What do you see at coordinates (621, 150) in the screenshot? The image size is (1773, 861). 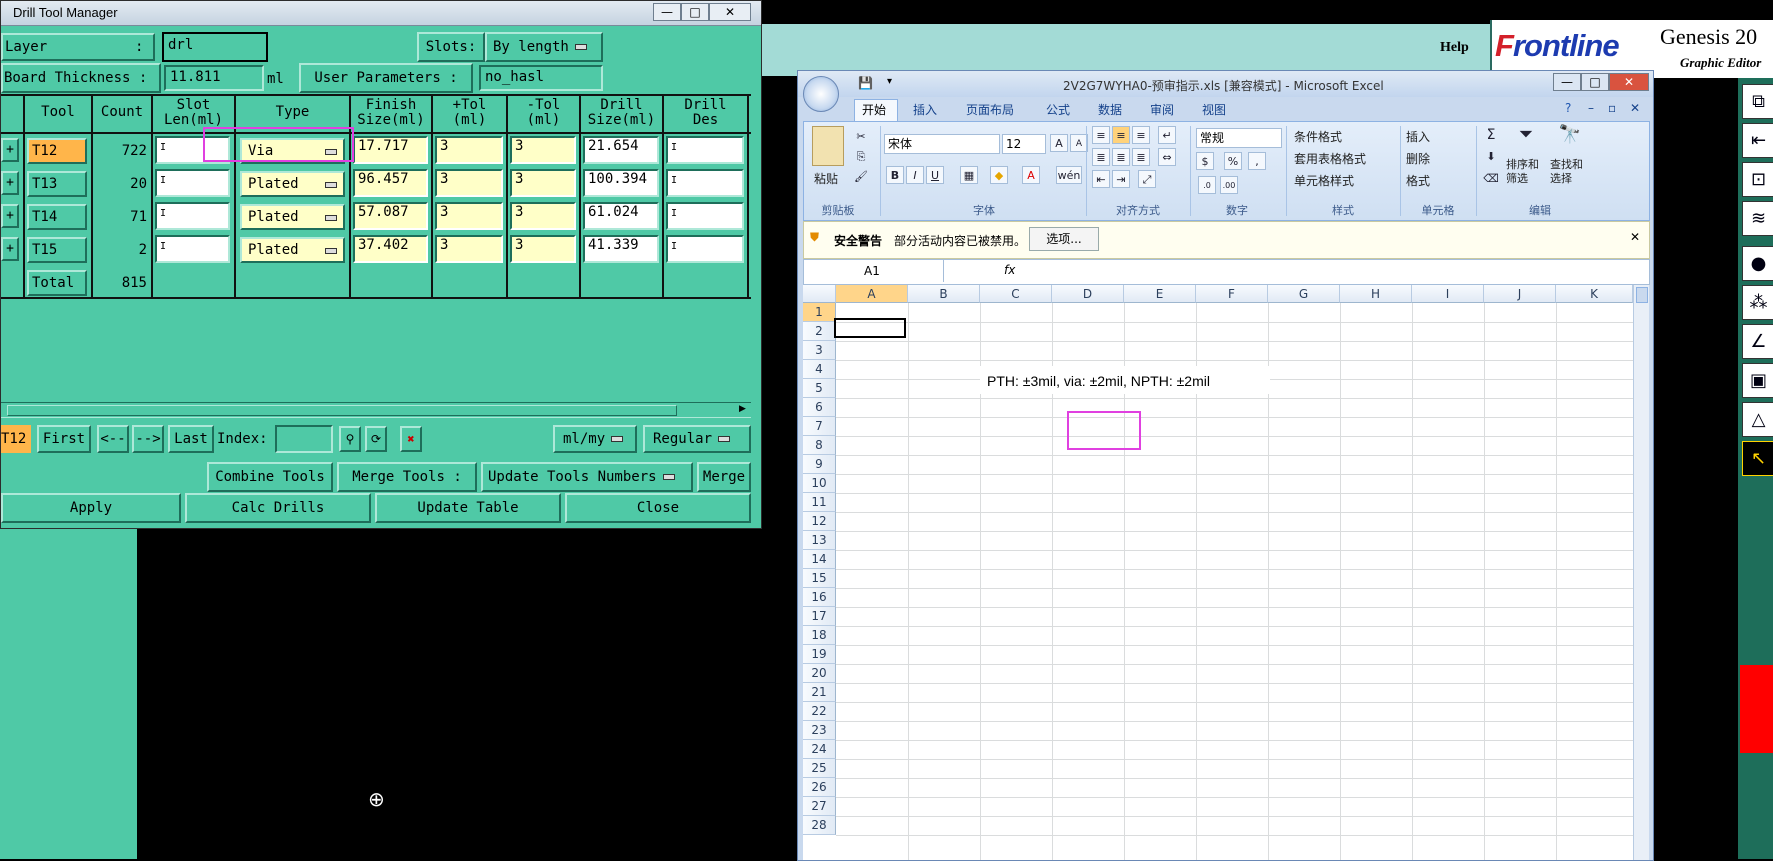 I see `drill-size-input: 21.654` at bounding box center [621, 150].